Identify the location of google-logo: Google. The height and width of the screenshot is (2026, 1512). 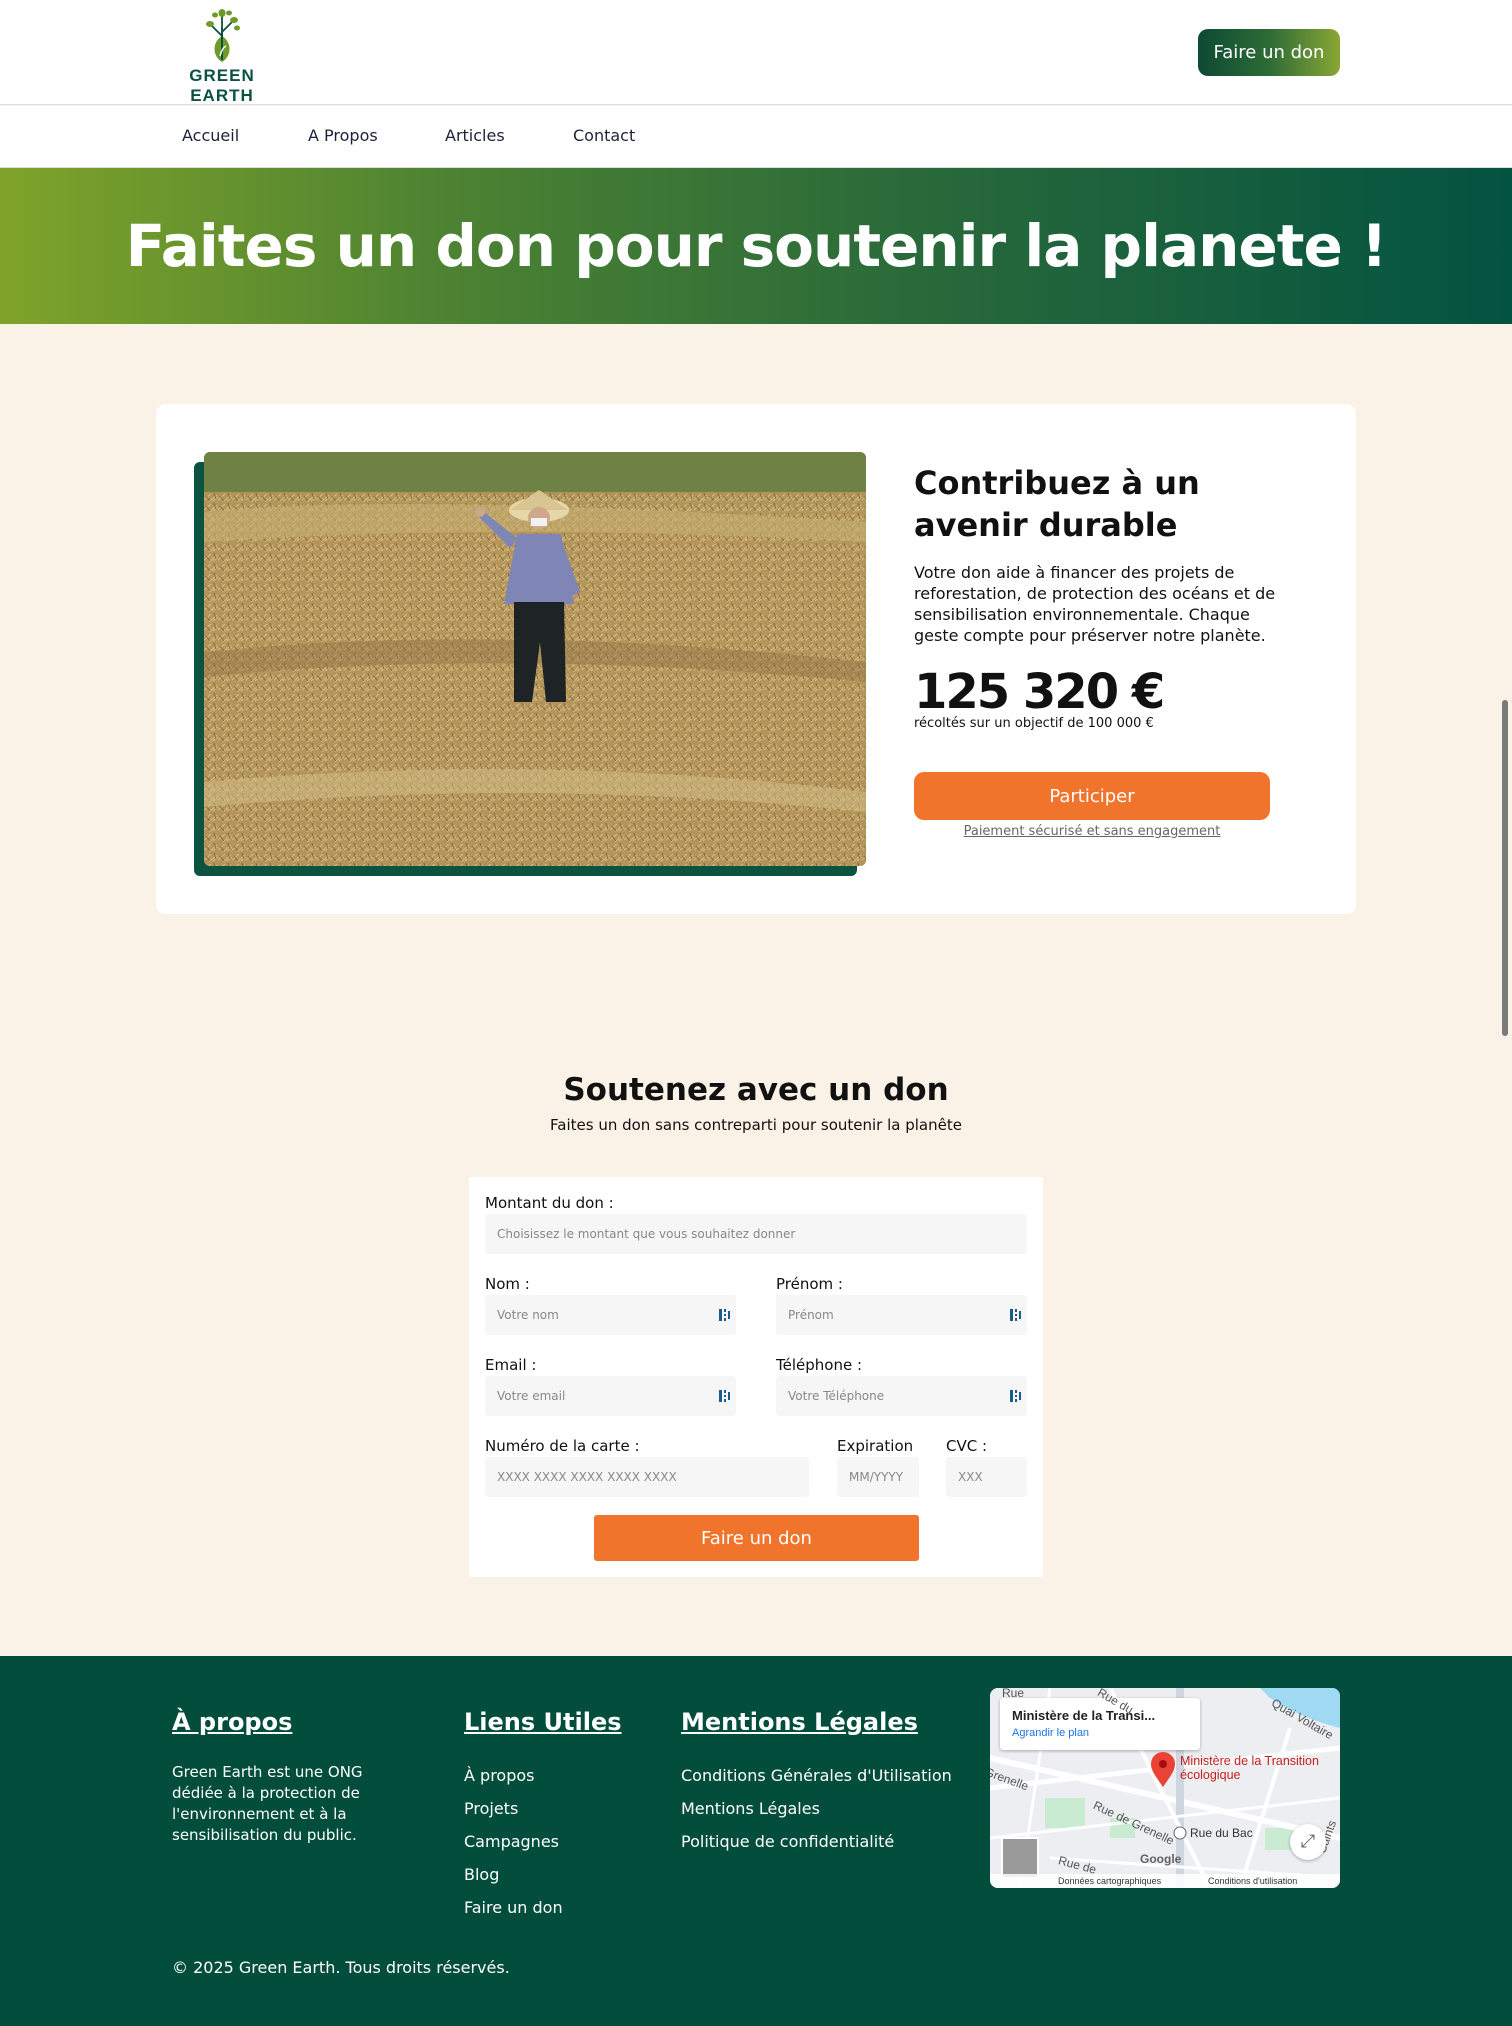
(1161, 1859).